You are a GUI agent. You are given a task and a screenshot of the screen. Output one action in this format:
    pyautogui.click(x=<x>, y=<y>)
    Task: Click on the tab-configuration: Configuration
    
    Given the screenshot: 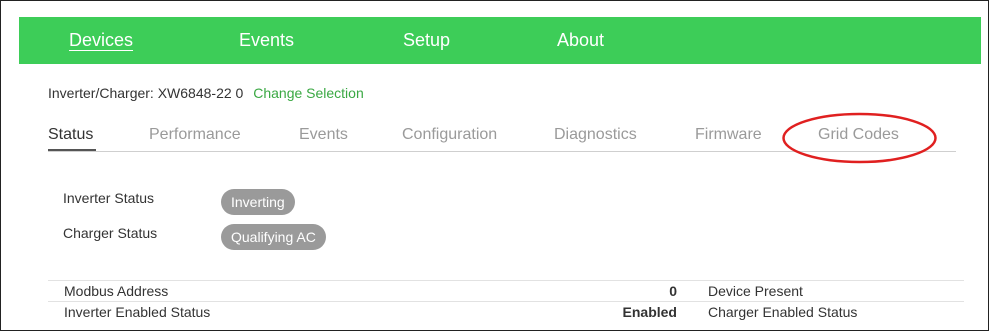 What is the action you would take?
    pyautogui.click(x=449, y=135)
    